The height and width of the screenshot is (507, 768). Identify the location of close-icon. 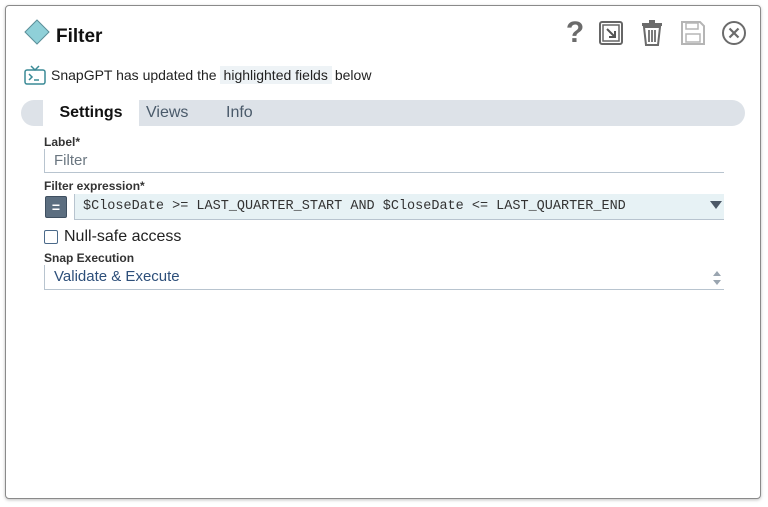
(734, 33).